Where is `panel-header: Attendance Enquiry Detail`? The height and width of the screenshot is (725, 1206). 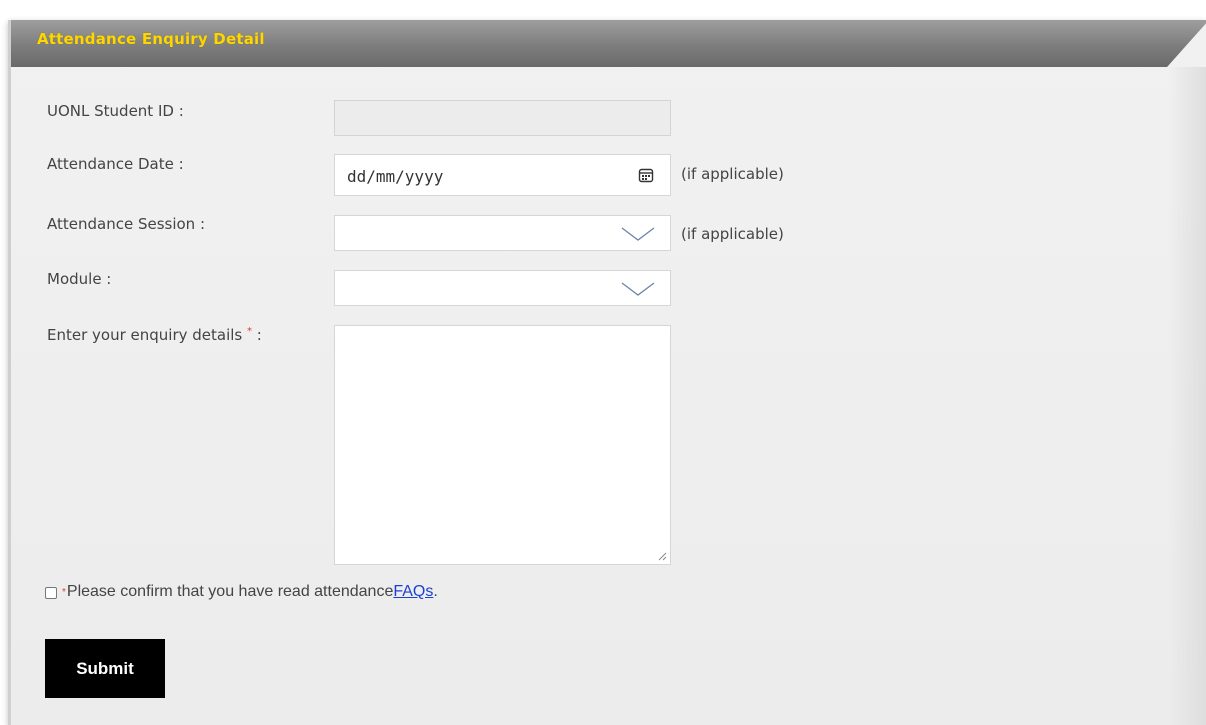
panel-header: Attendance Enquiry Detail is located at coordinates (608, 43).